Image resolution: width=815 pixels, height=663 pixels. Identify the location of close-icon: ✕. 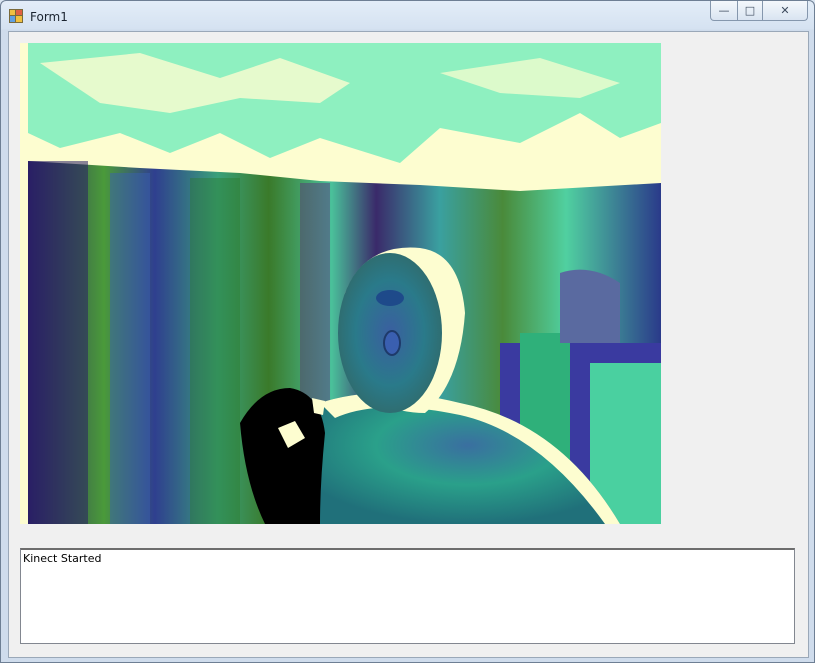
(785, 10).